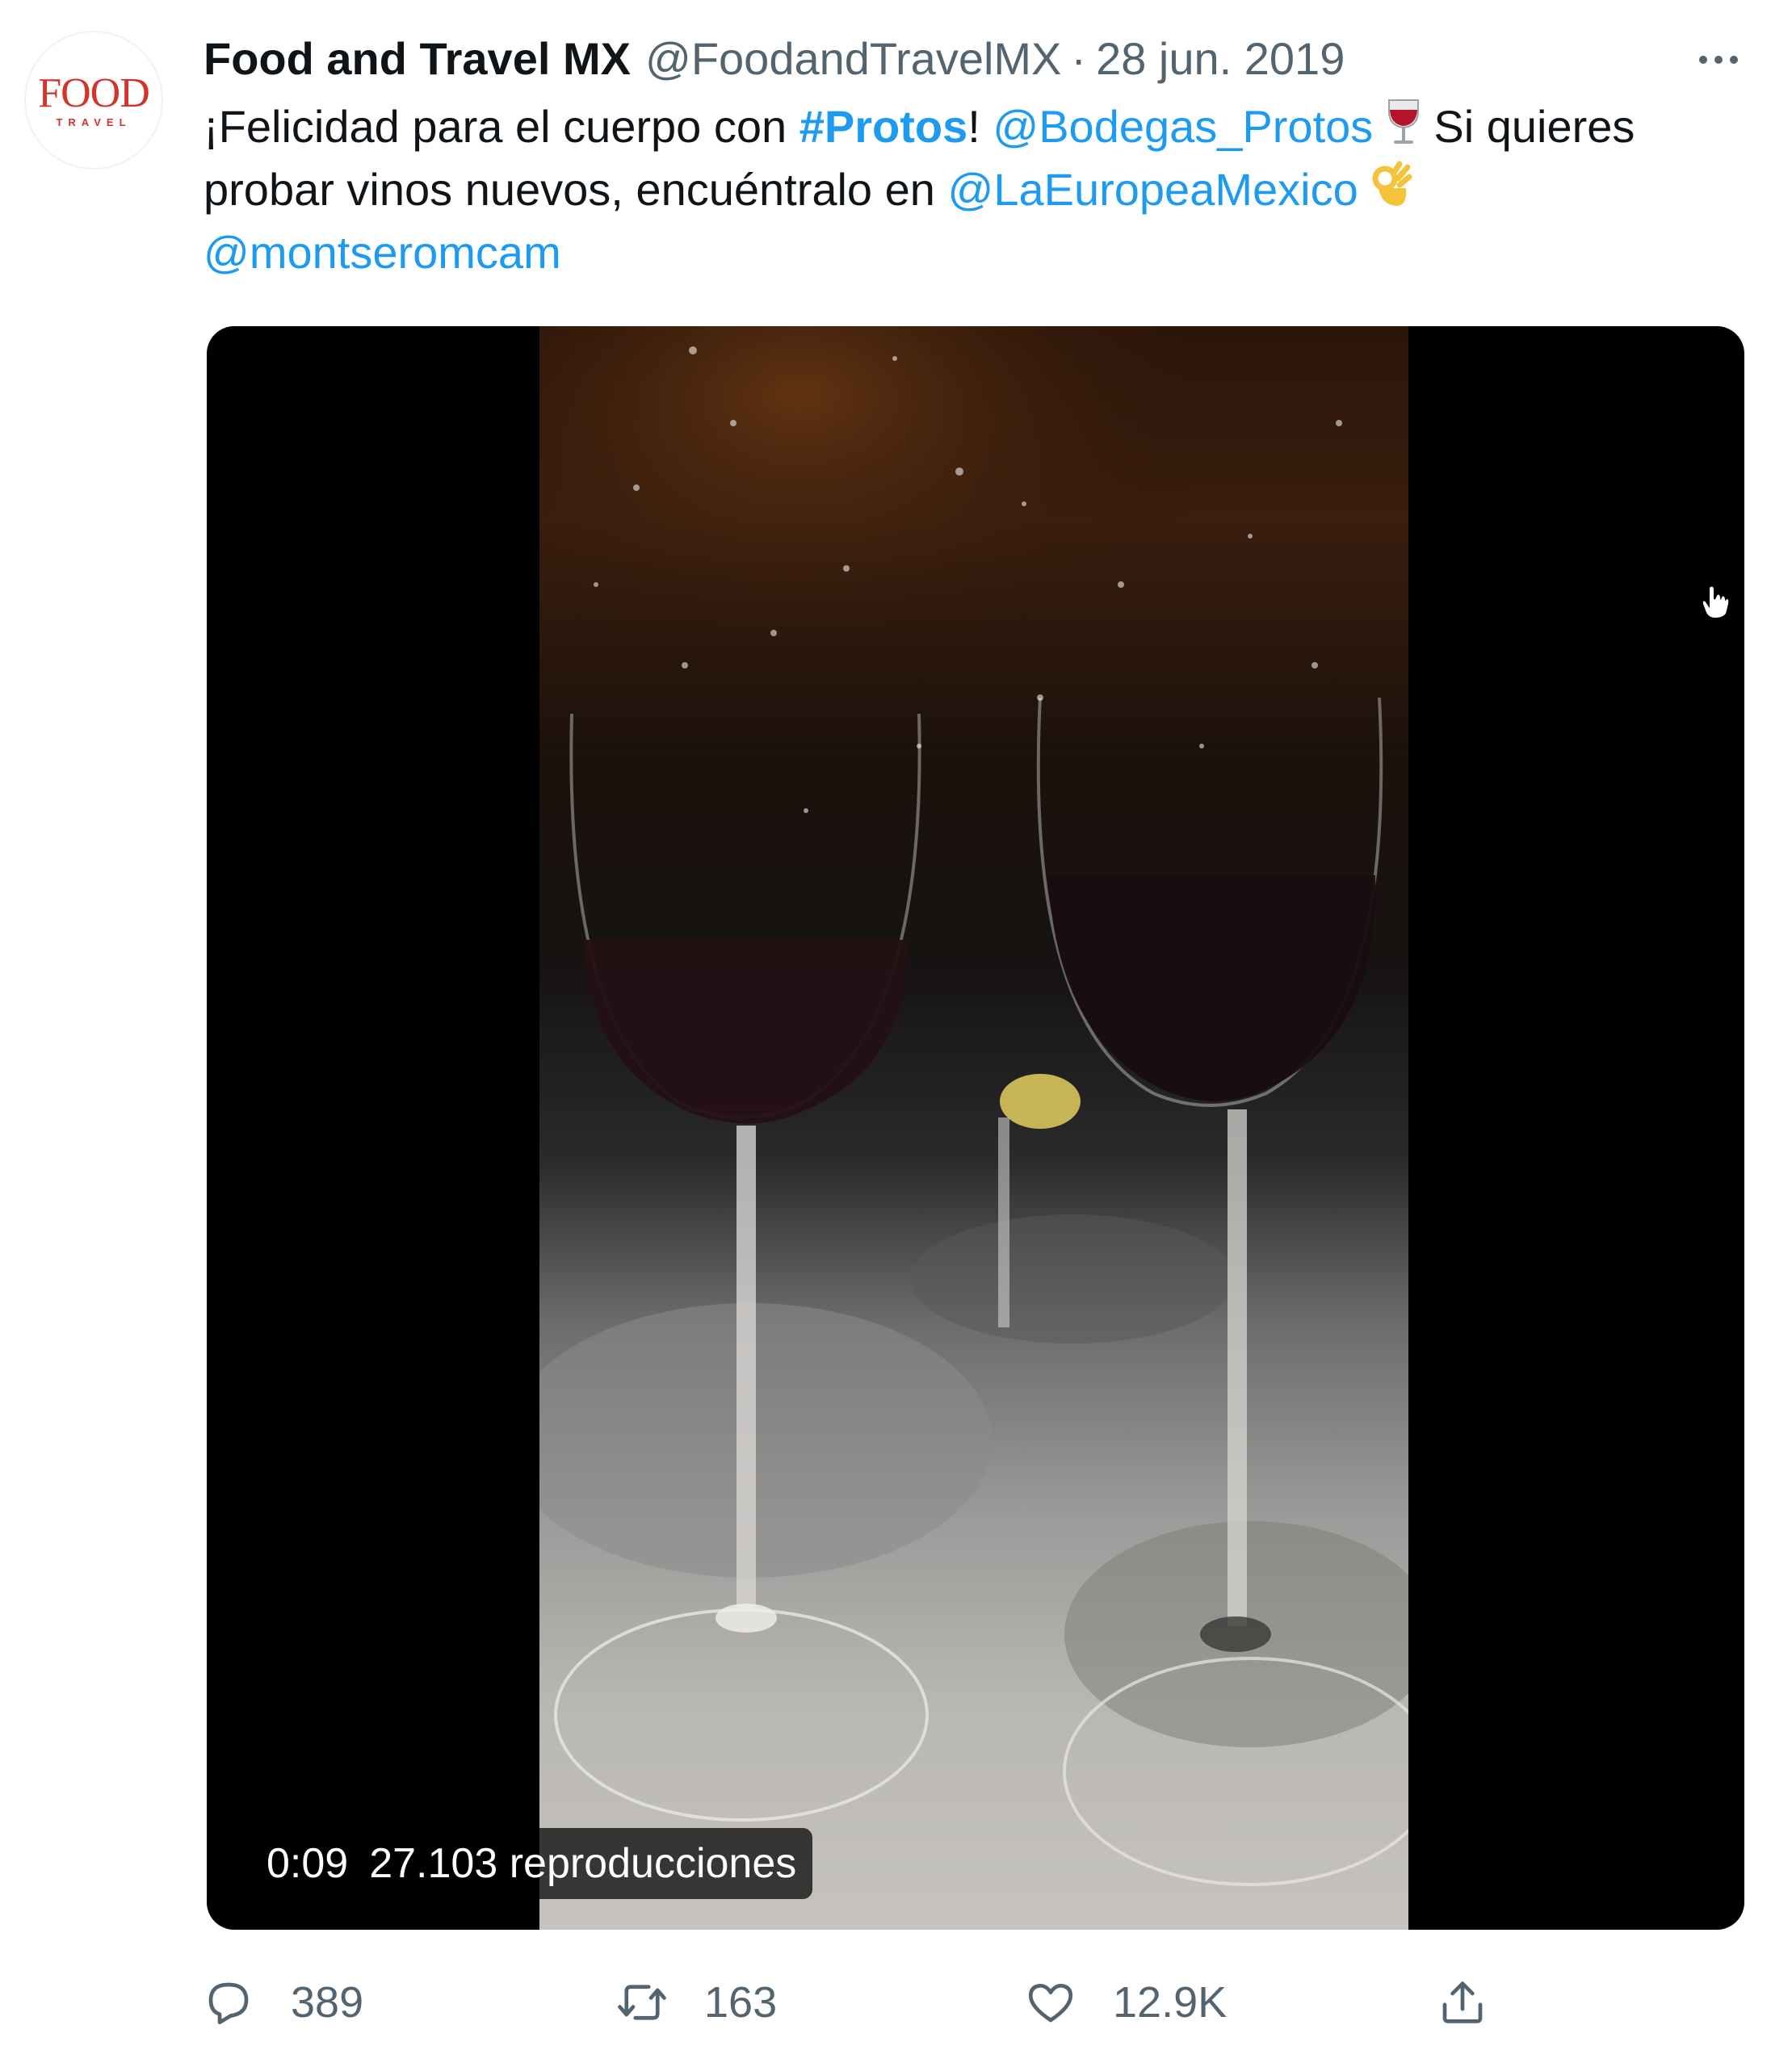  Describe the element at coordinates (228, 2003) in the screenshot. I see `reply-icon` at that location.